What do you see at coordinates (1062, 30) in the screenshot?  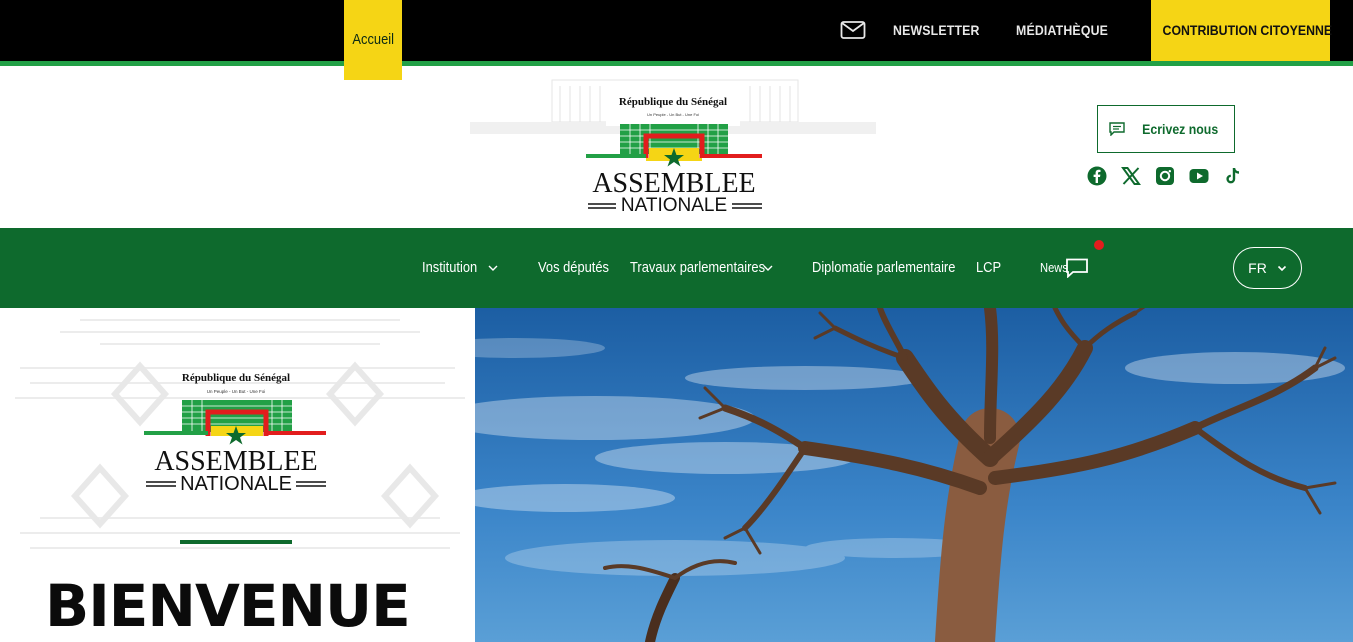 I see `mediatheque-link: MÉDIATHÈQUE` at bounding box center [1062, 30].